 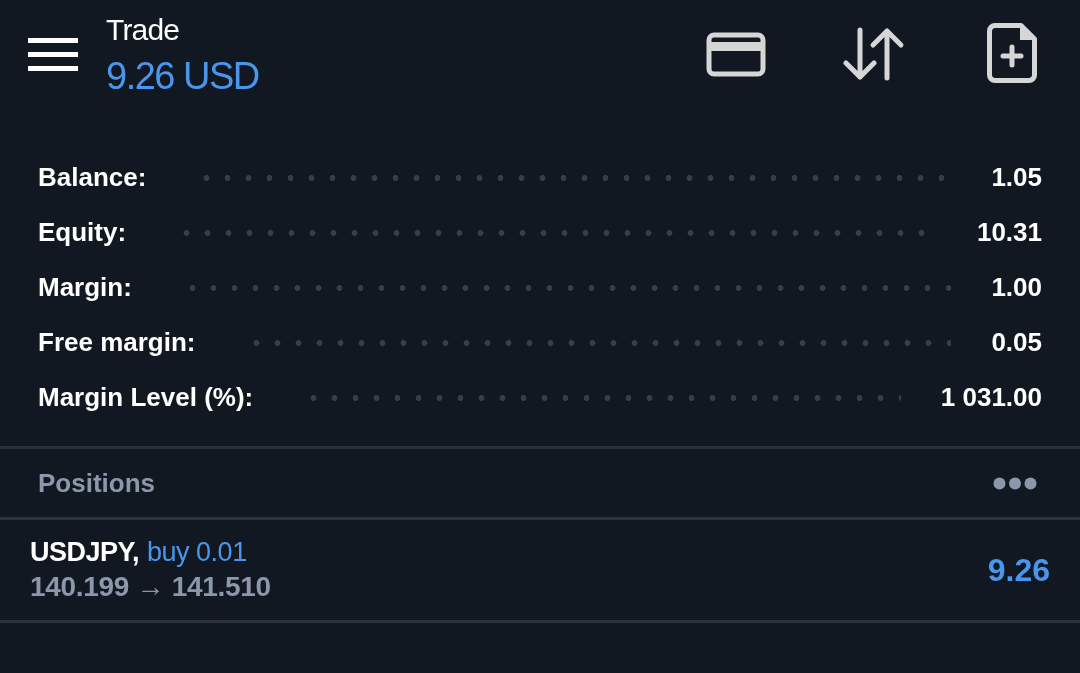 What do you see at coordinates (1018, 570) in the screenshot?
I see `position-profit: 9.26` at bounding box center [1018, 570].